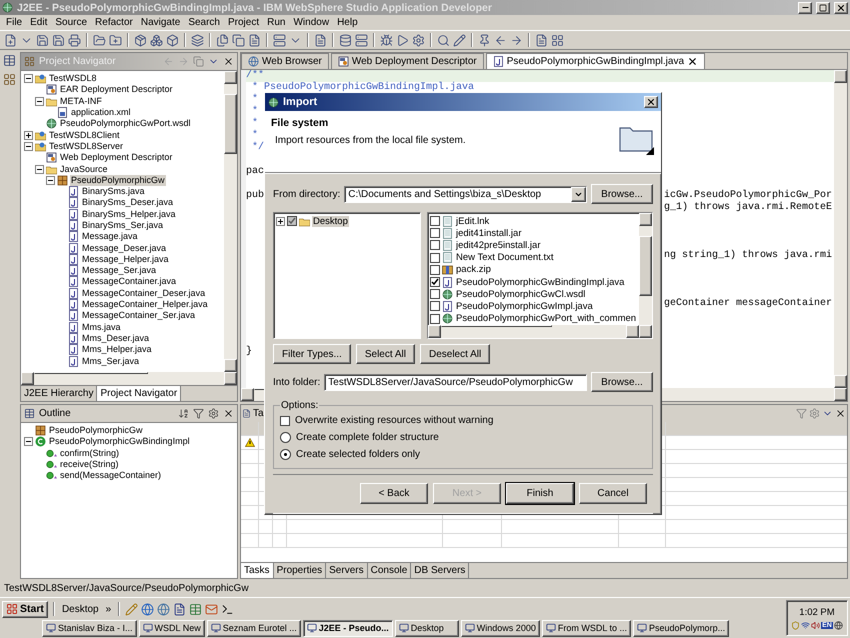  I want to click on selection-button: Deselect All, so click(455, 354).